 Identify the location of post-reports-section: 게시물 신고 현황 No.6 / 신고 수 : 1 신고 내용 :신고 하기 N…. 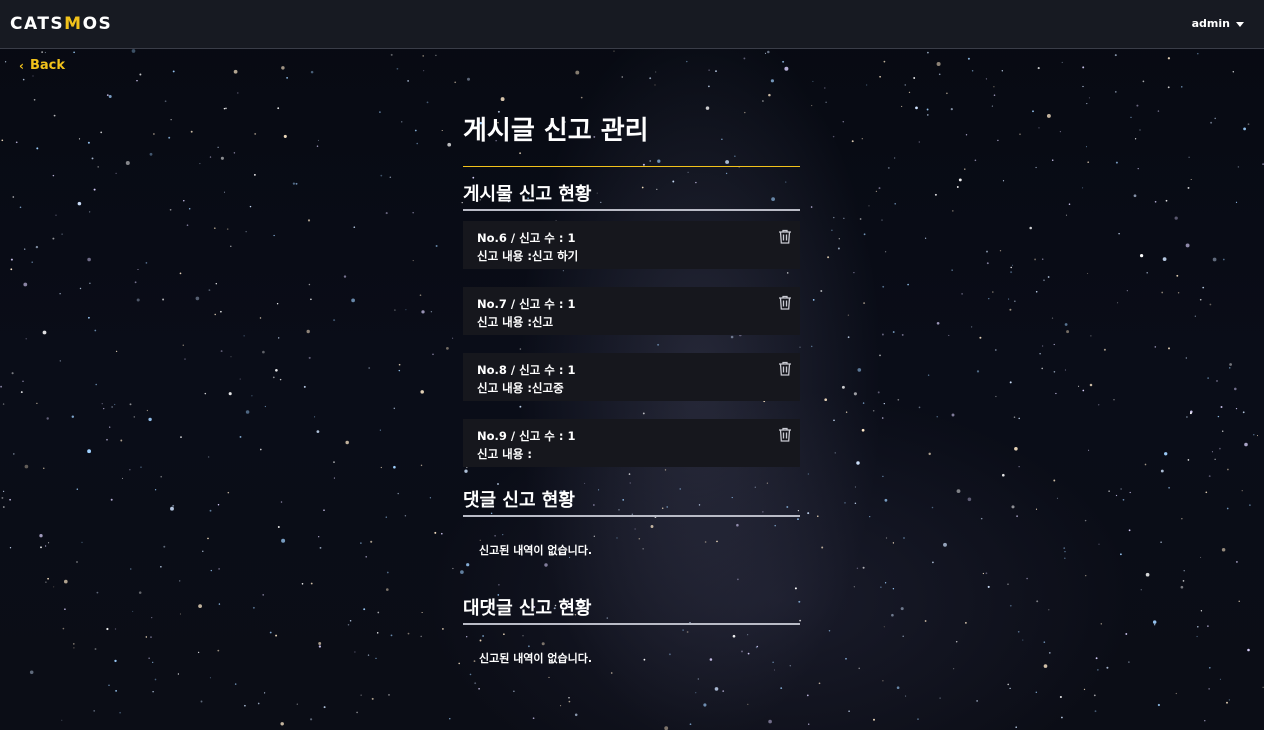
(631, 325).